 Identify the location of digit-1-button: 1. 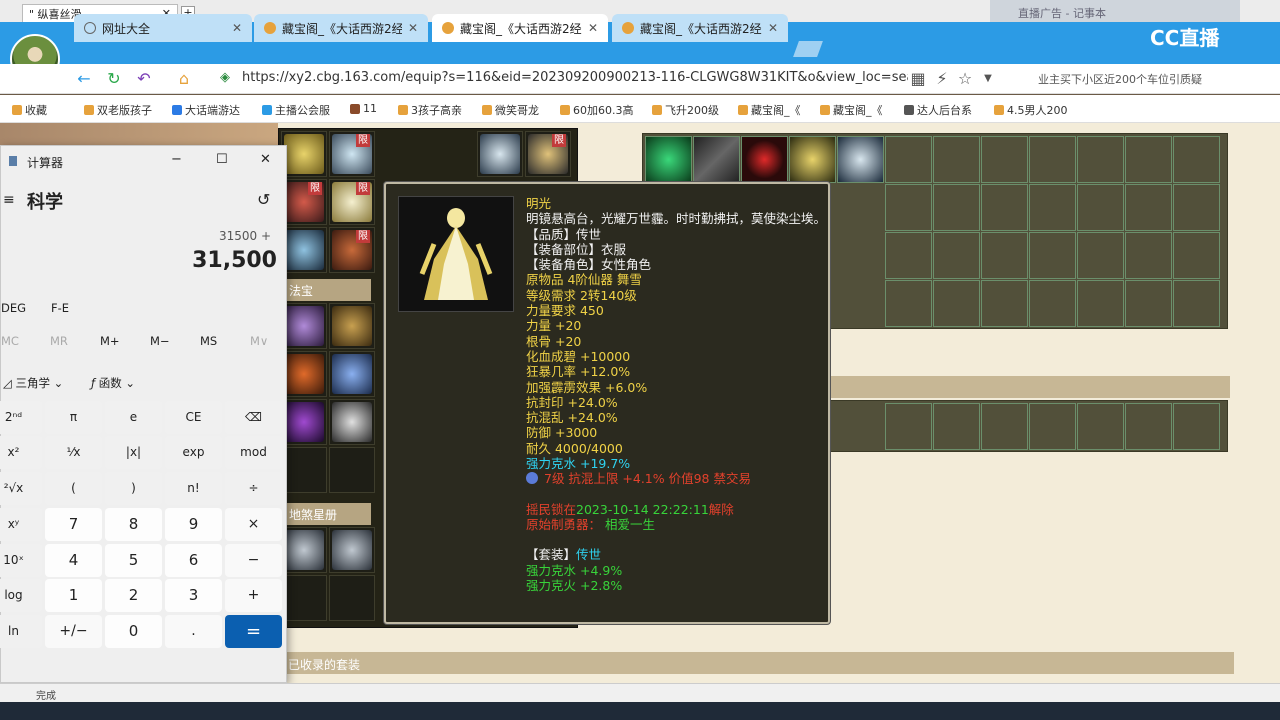
(73, 595).